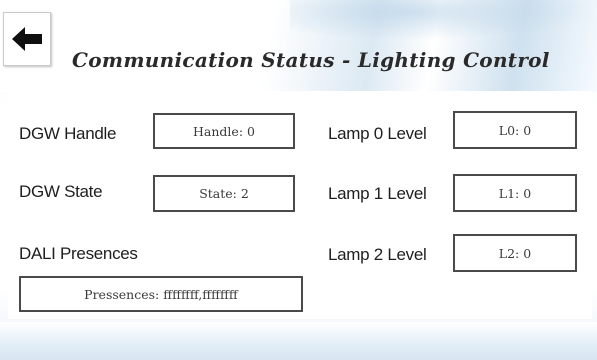  What do you see at coordinates (311, 60) in the screenshot?
I see `page-title: Communication Status - Lighting Control` at bounding box center [311, 60].